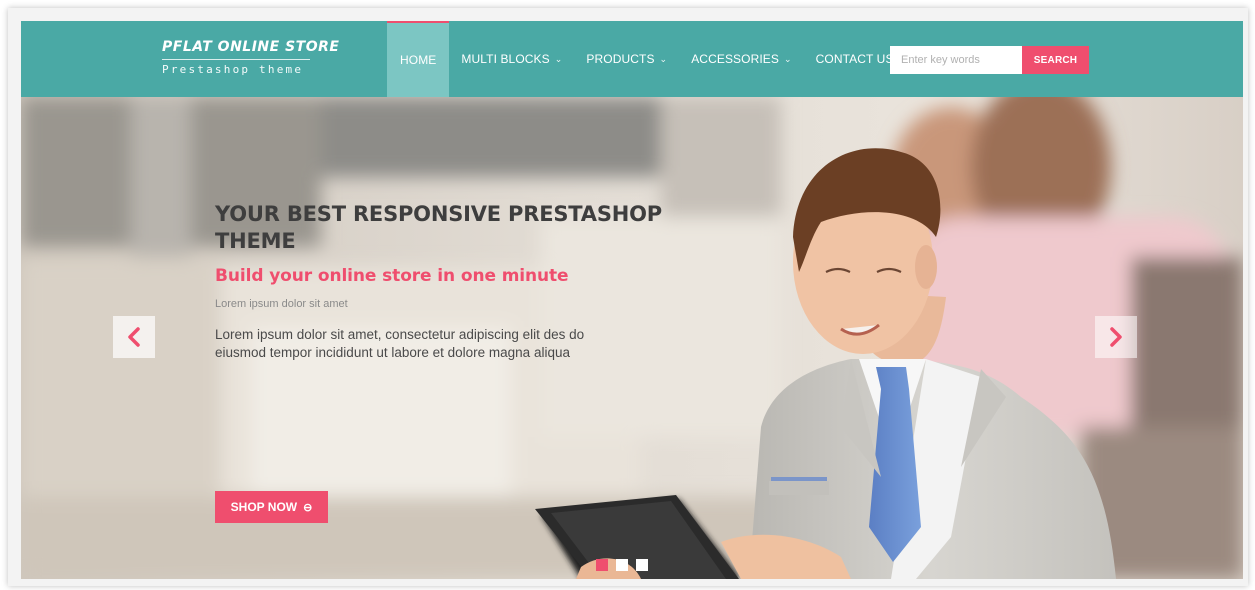  I want to click on shop-now-button: SHOP NOW ⊖, so click(271, 507).